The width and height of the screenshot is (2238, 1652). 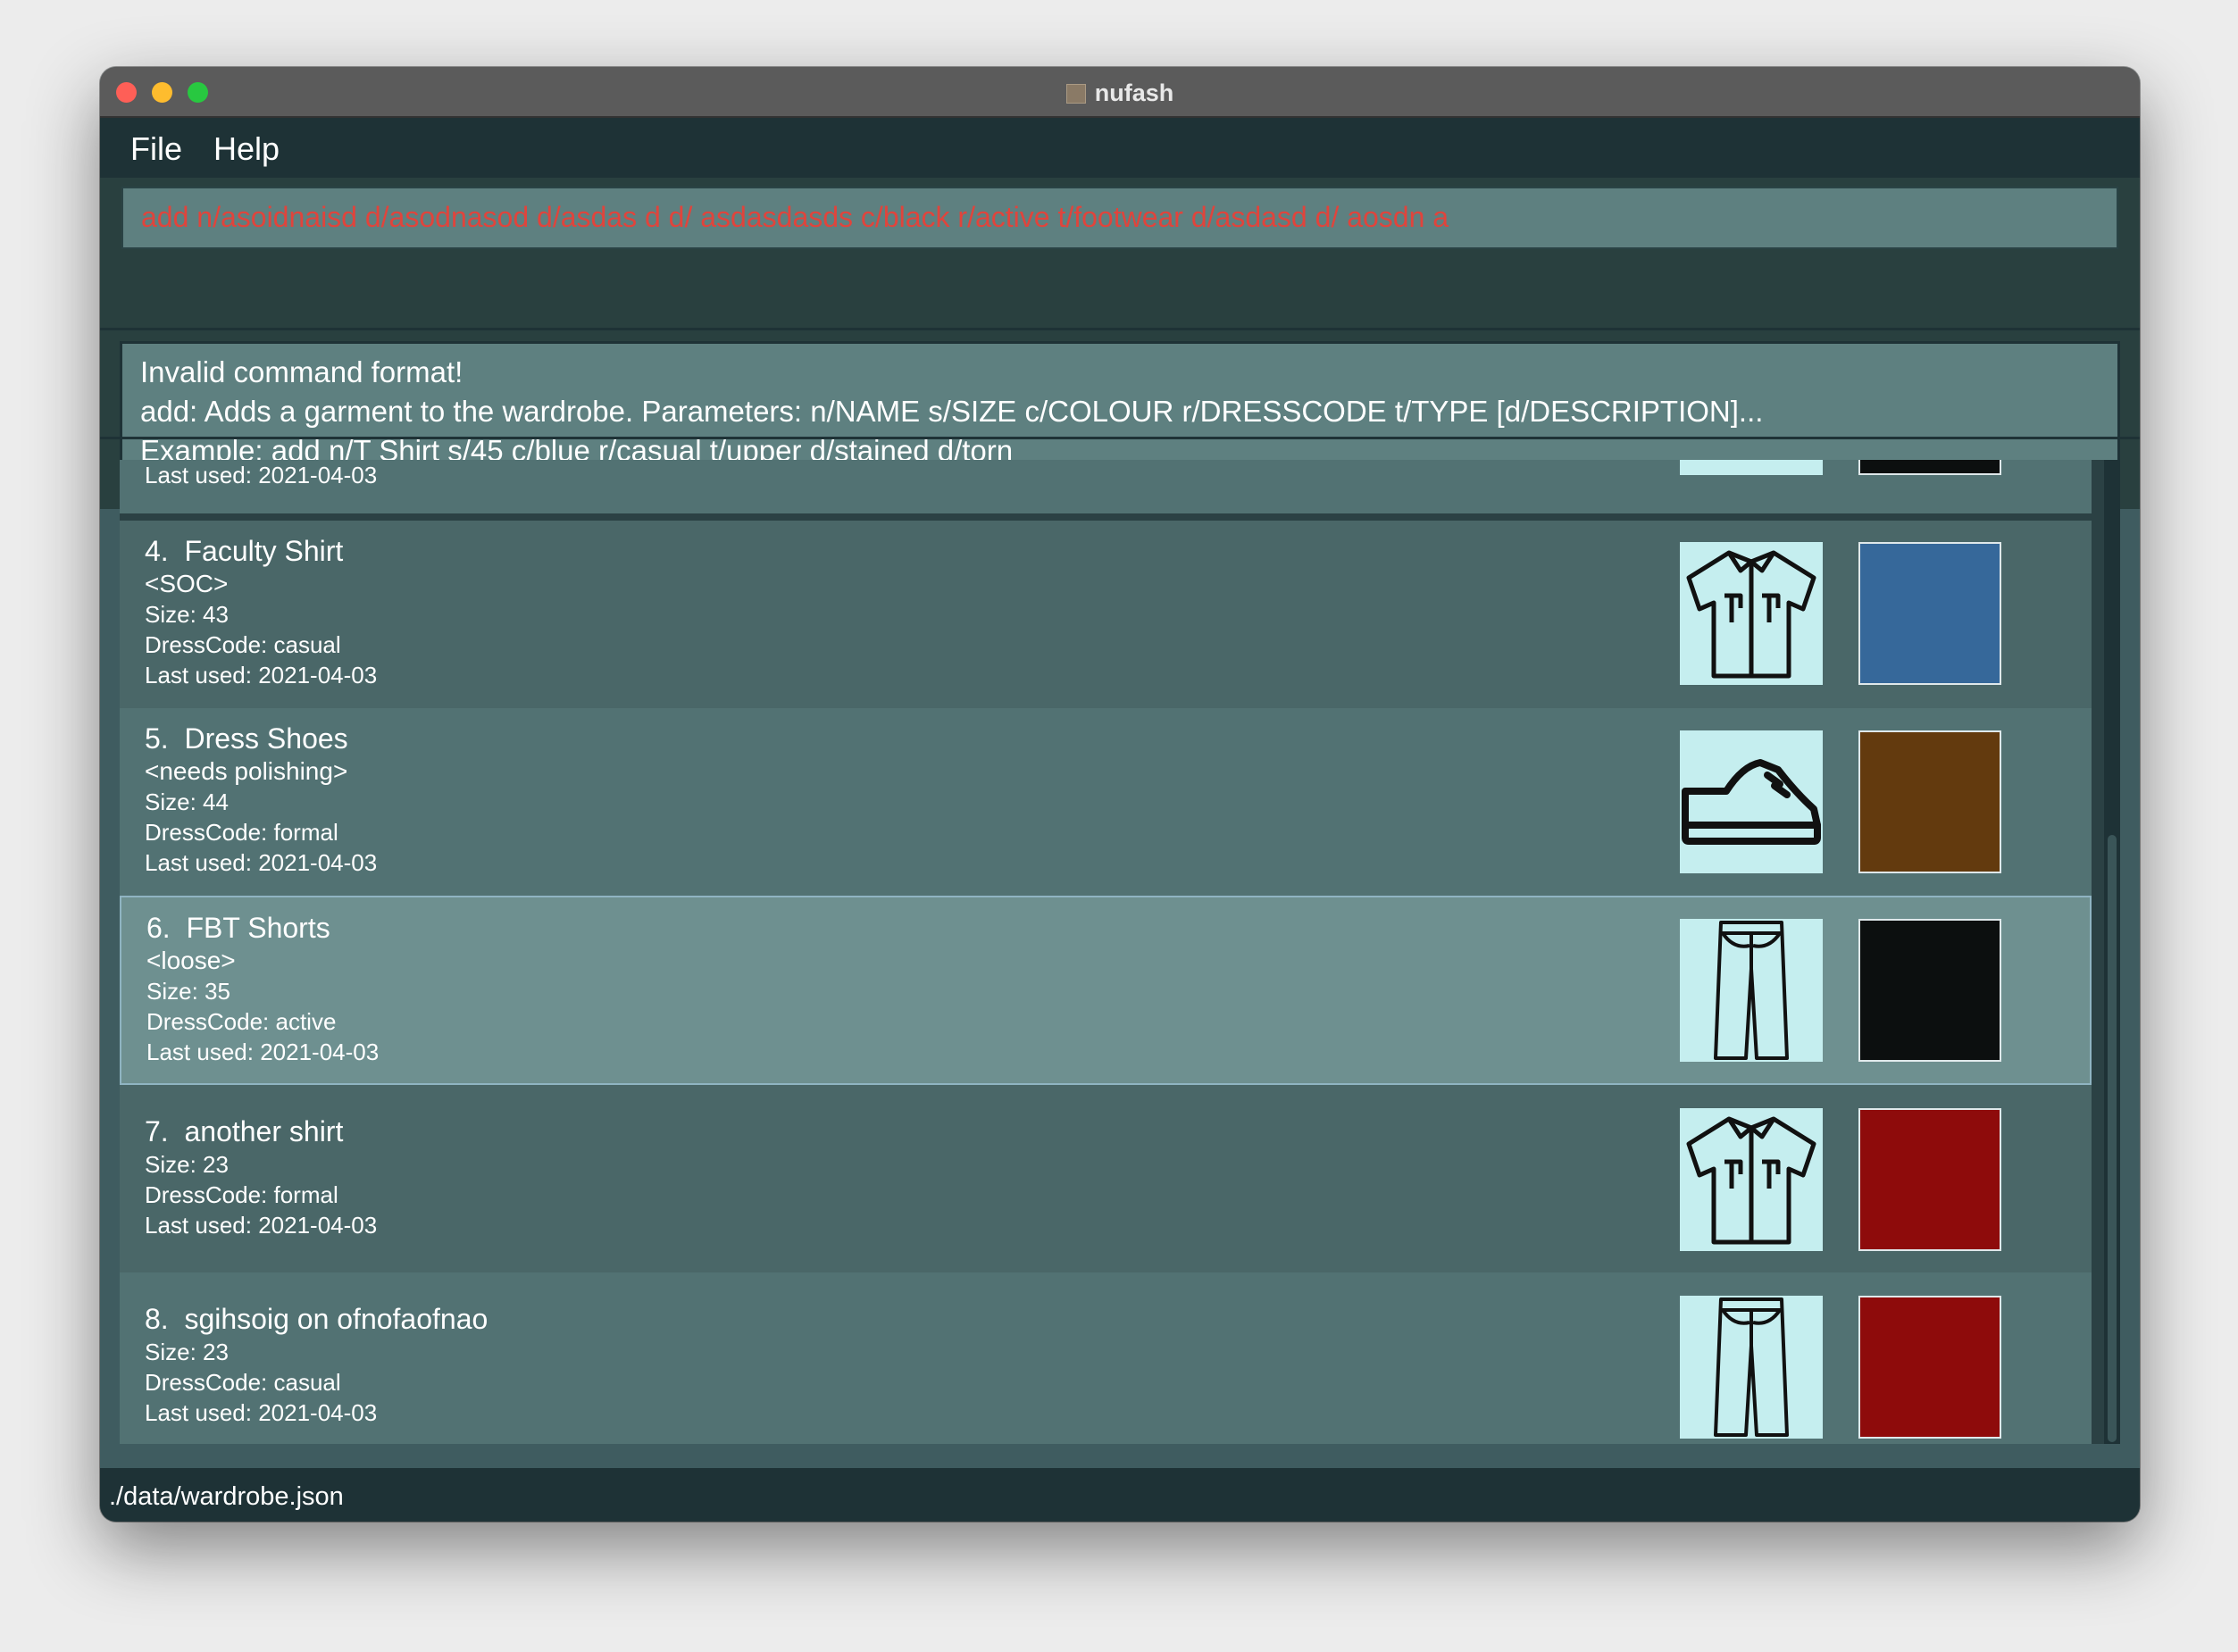 I want to click on list-scrollbar, so click(x=2112, y=952).